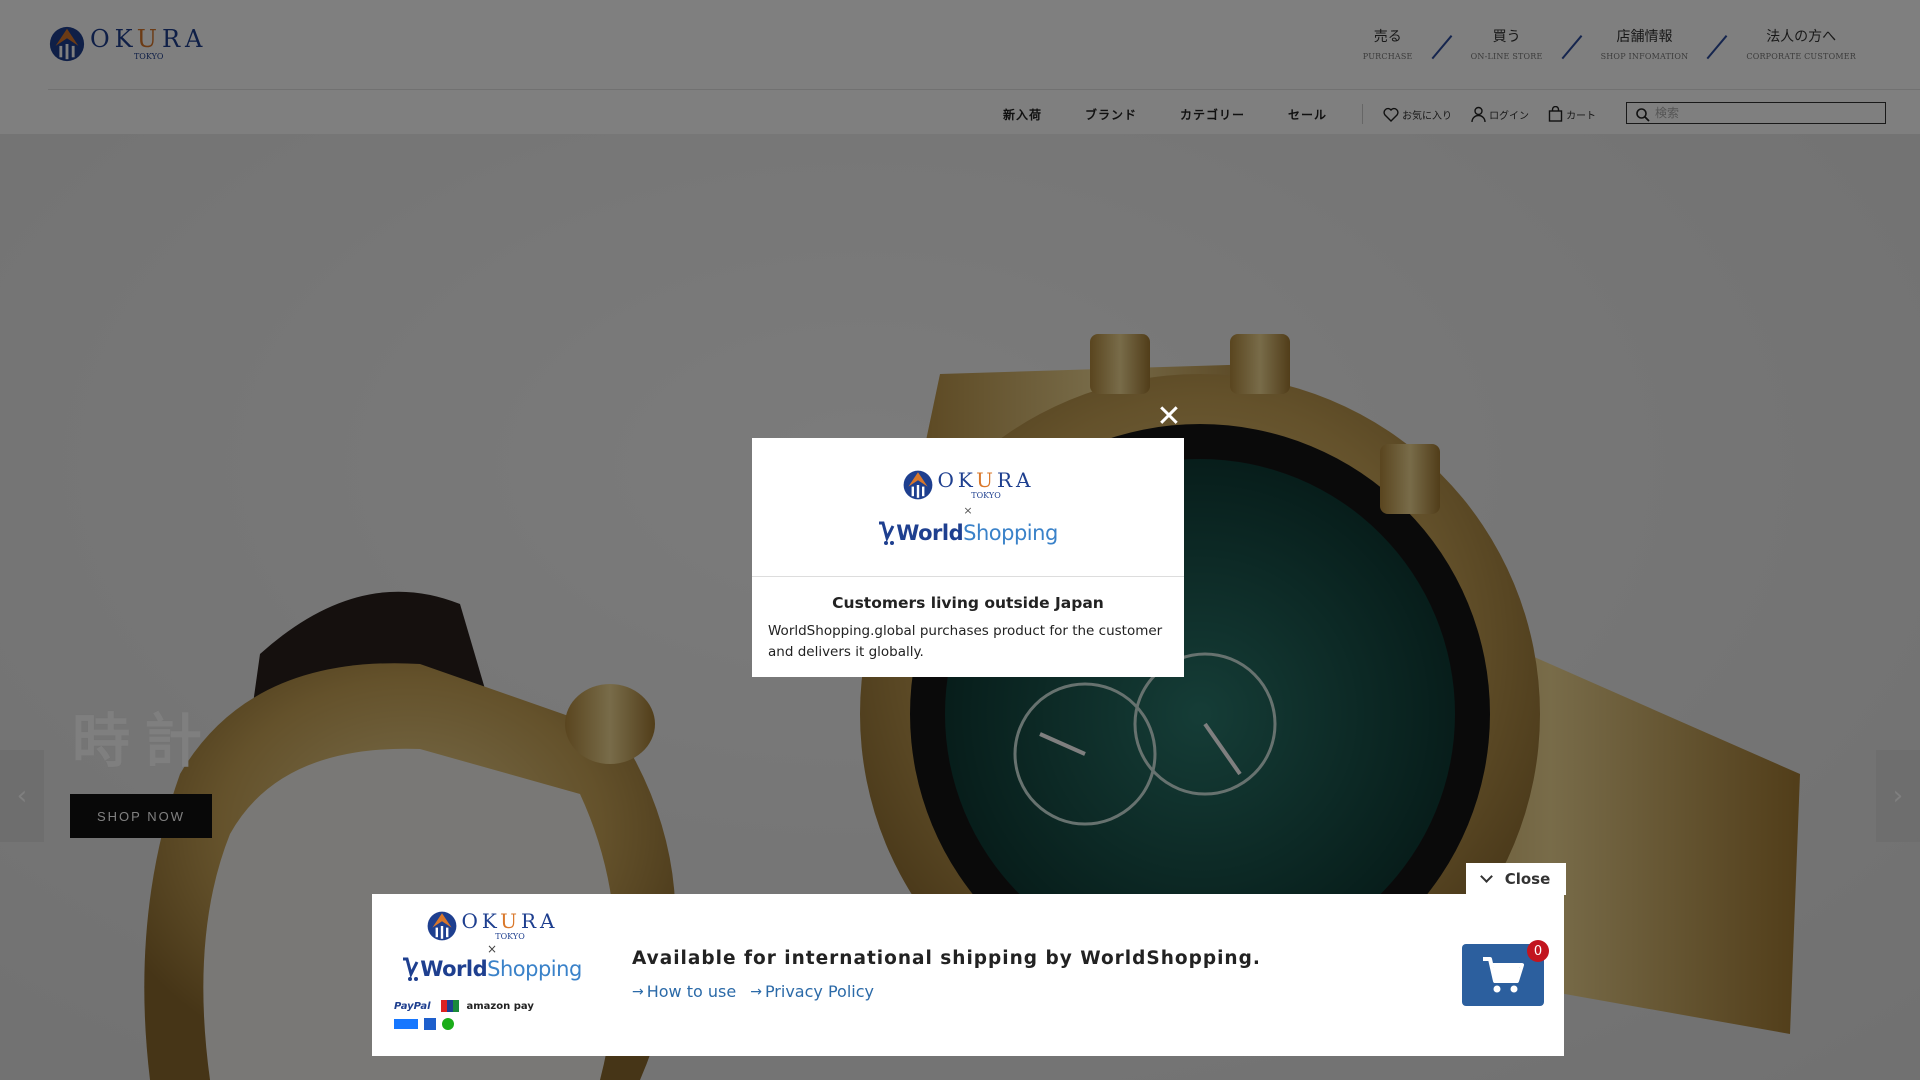  I want to click on how-to-use-link: → How to use, so click(684, 991).